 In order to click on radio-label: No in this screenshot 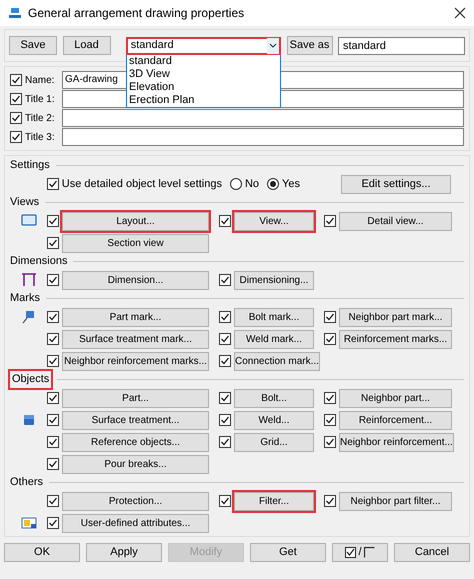, I will do `click(252, 184)`.